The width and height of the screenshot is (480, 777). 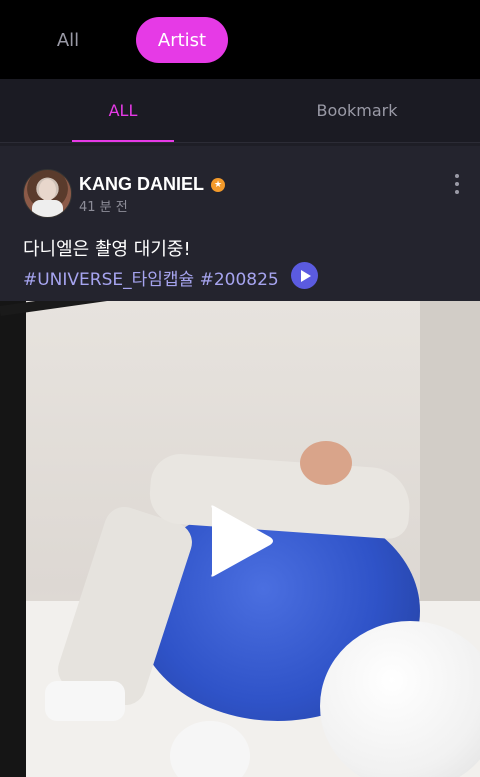 What do you see at coordinates (85, 701) in the screenshot?
I see `video-person-shoes` at bounding box center [85, 701].